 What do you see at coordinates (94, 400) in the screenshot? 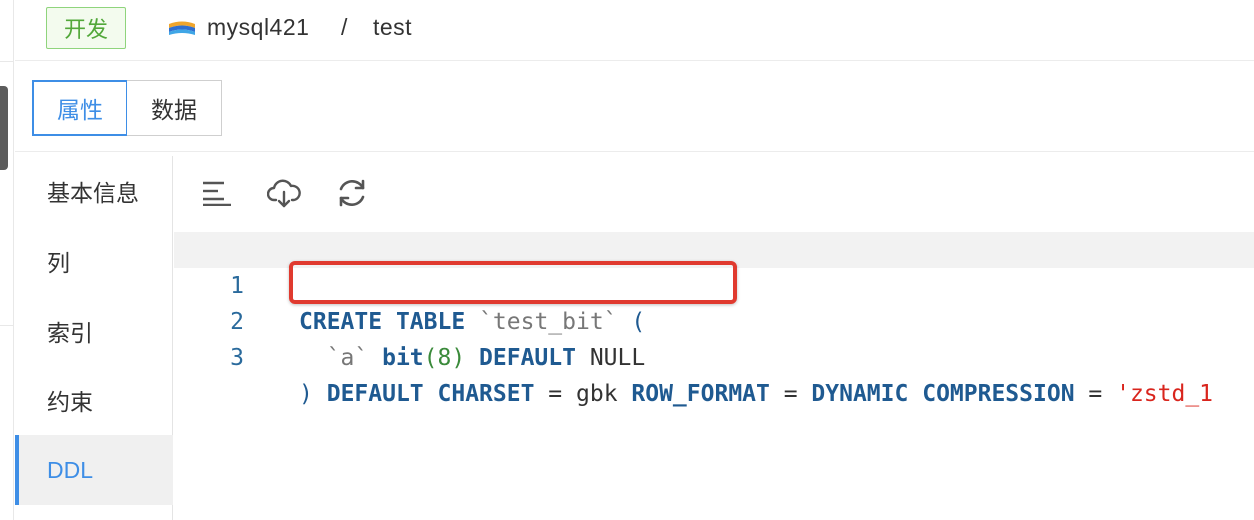
I see `nav-item-constraints: 约束` at bounding box center [94, 400].